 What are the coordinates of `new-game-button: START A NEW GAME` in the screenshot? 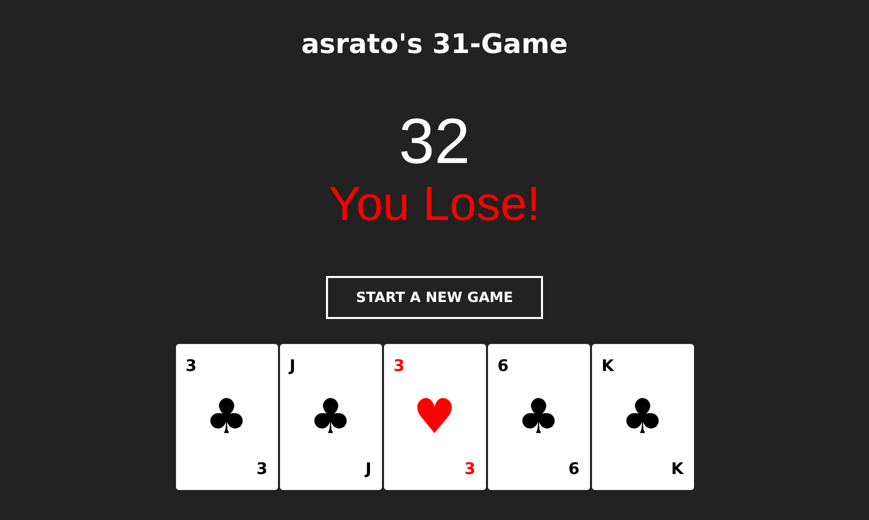 It's located at (434, 297).